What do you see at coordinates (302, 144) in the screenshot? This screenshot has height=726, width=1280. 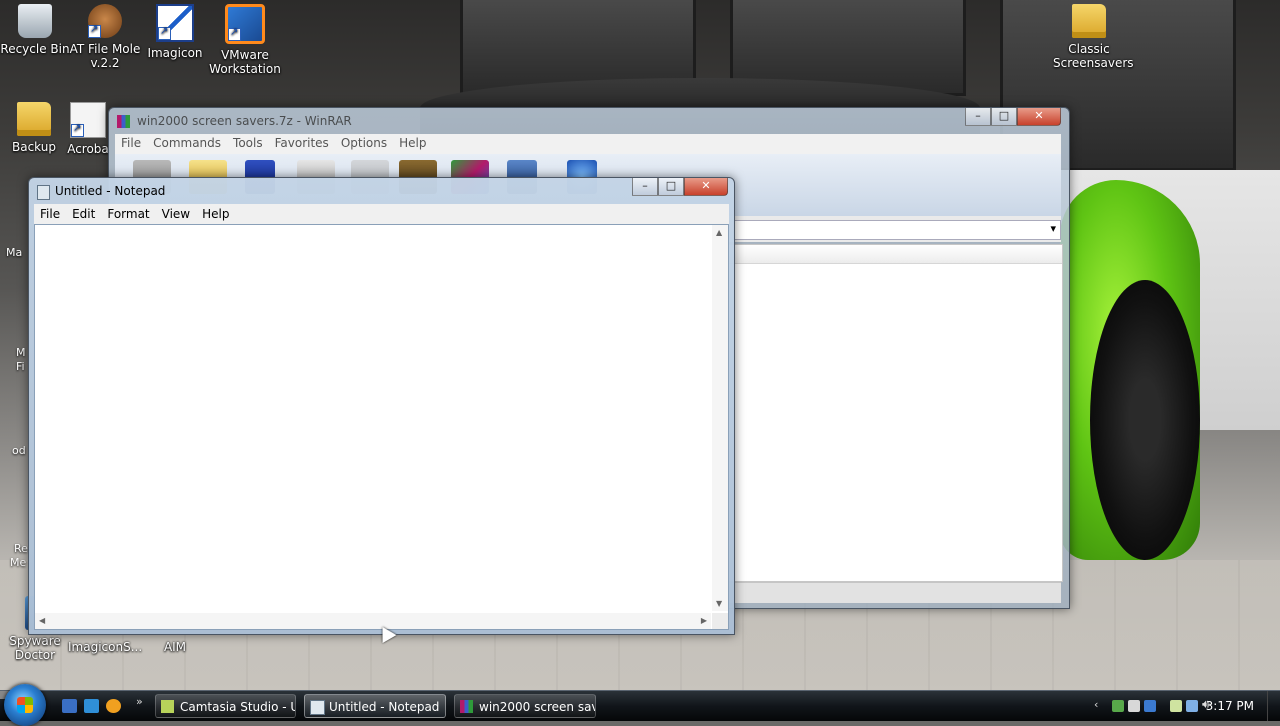 I see `winrar-menu-favorites: Favorites` at bounding box center [302, 144].